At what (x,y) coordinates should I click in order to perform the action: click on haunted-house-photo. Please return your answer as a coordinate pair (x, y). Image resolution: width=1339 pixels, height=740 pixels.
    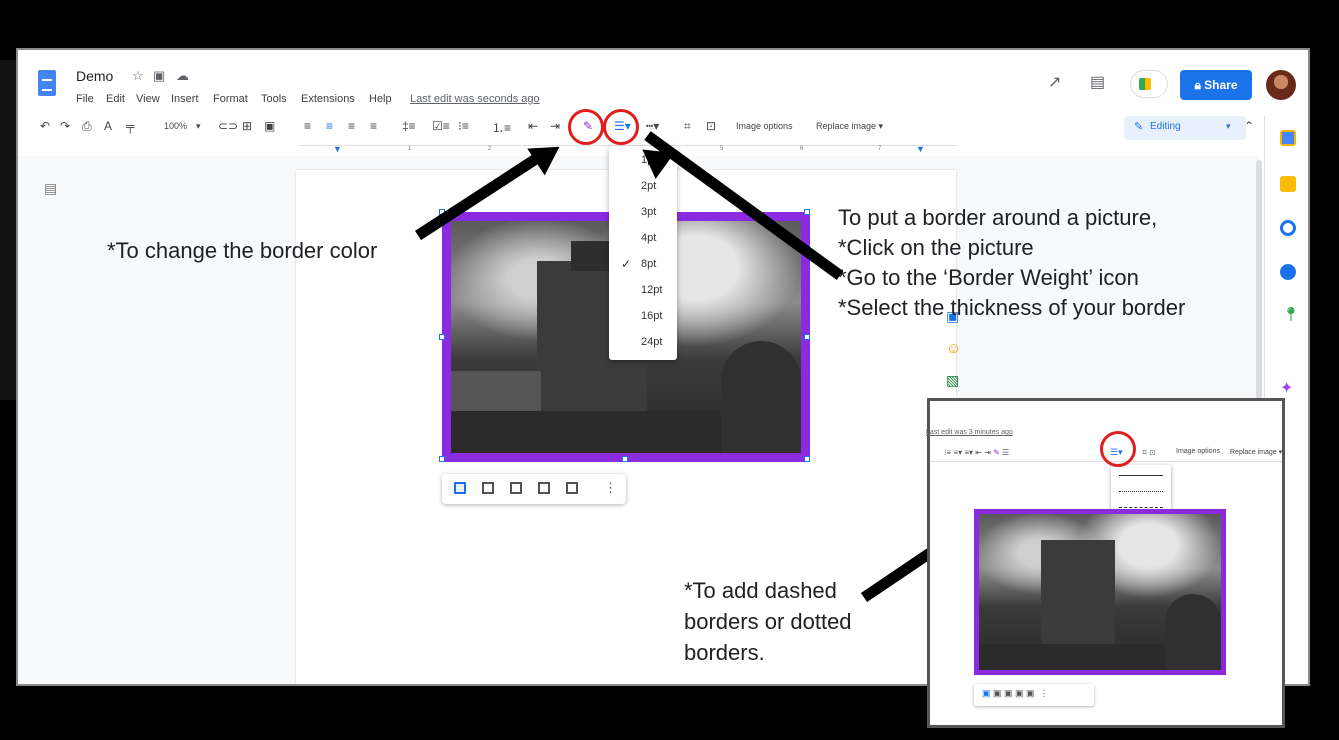
    Looking at the image, I should click on (1100, 592).